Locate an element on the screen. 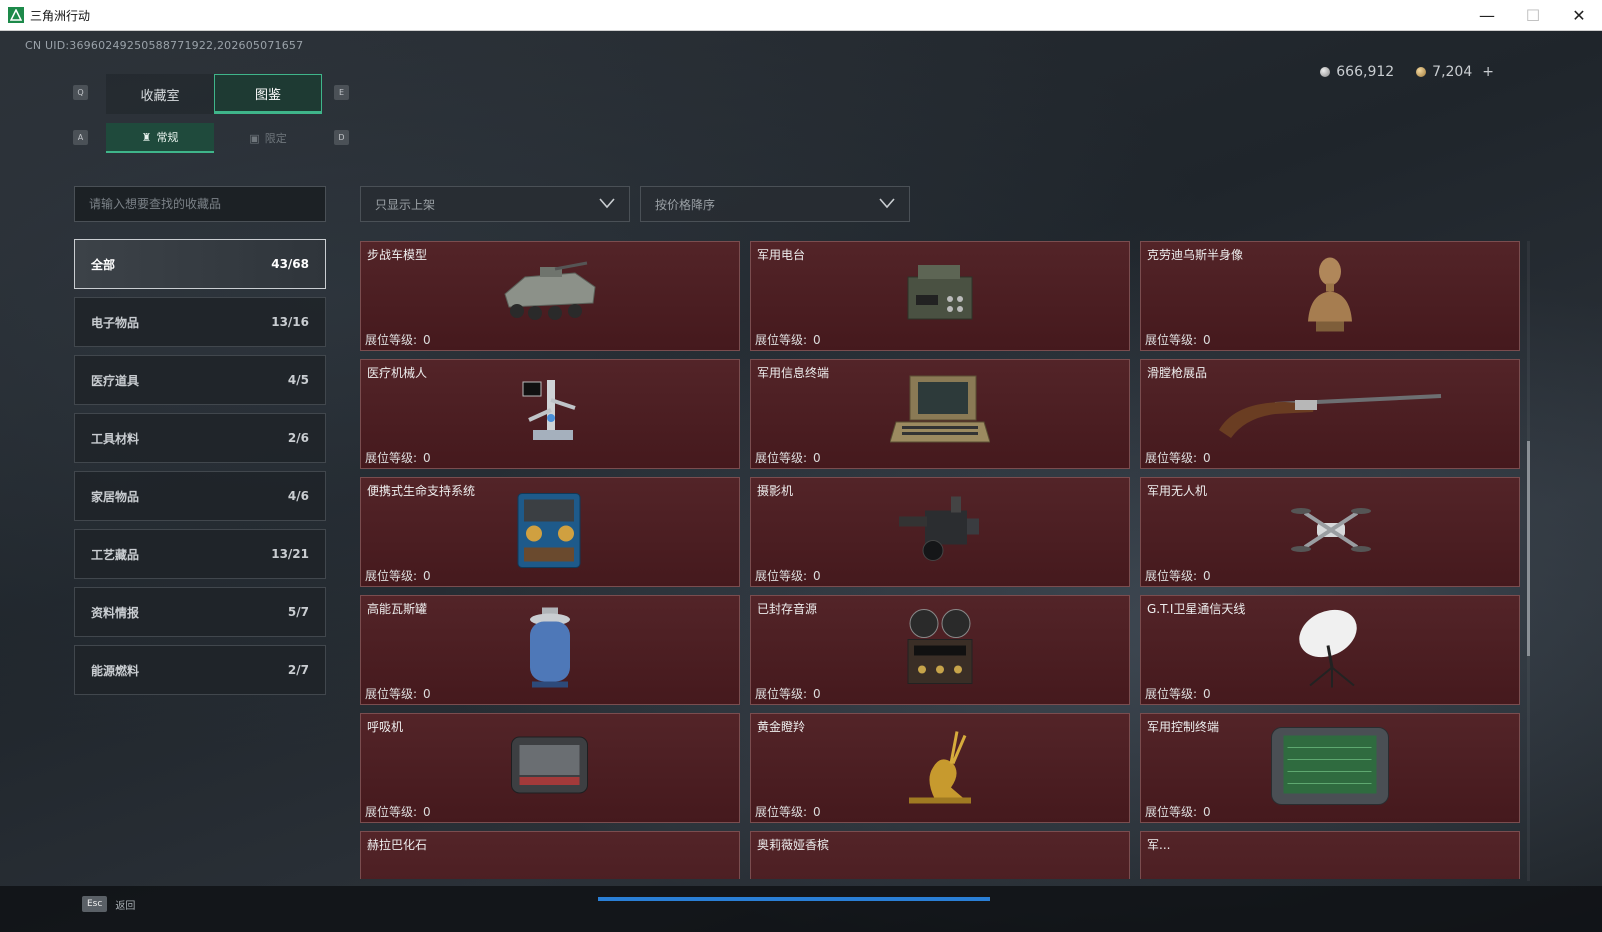 This screenshot has height=932, width=1602. item-name: G.T.I卫星通信天线 is located at coordinates (1196, 609).